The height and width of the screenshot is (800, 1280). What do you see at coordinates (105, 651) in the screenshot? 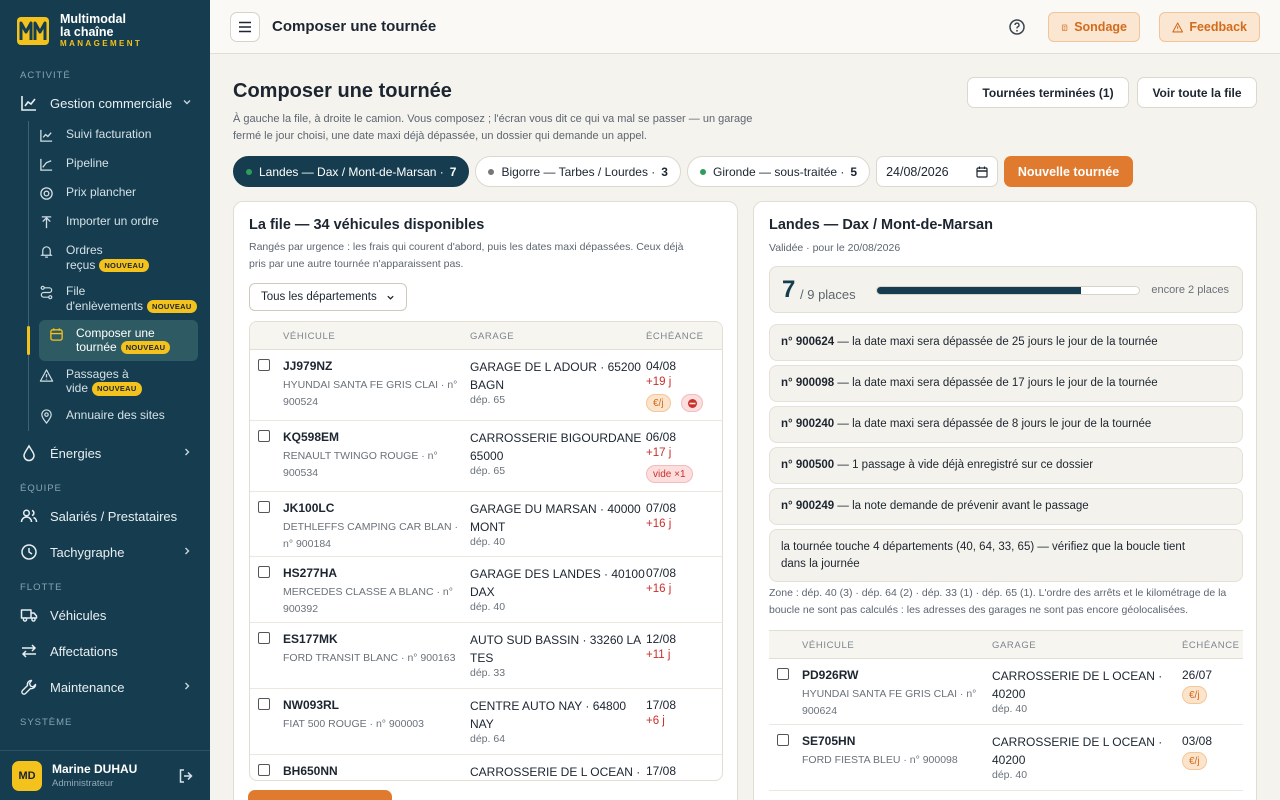
I see `nav-affectations: Affectations` at bounding box center [105, 651].